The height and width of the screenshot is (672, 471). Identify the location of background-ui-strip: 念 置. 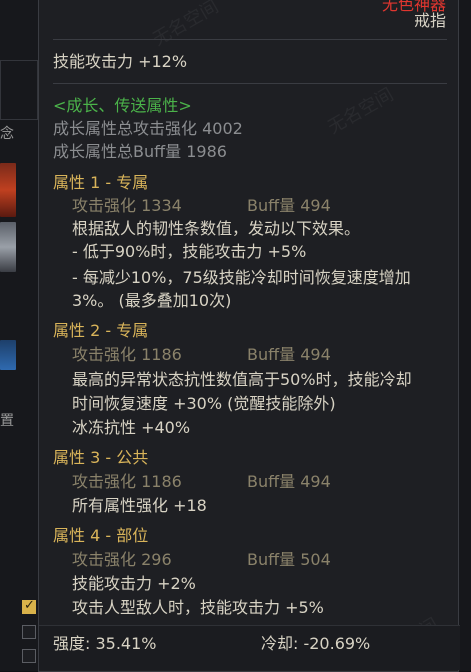
(20, 335).